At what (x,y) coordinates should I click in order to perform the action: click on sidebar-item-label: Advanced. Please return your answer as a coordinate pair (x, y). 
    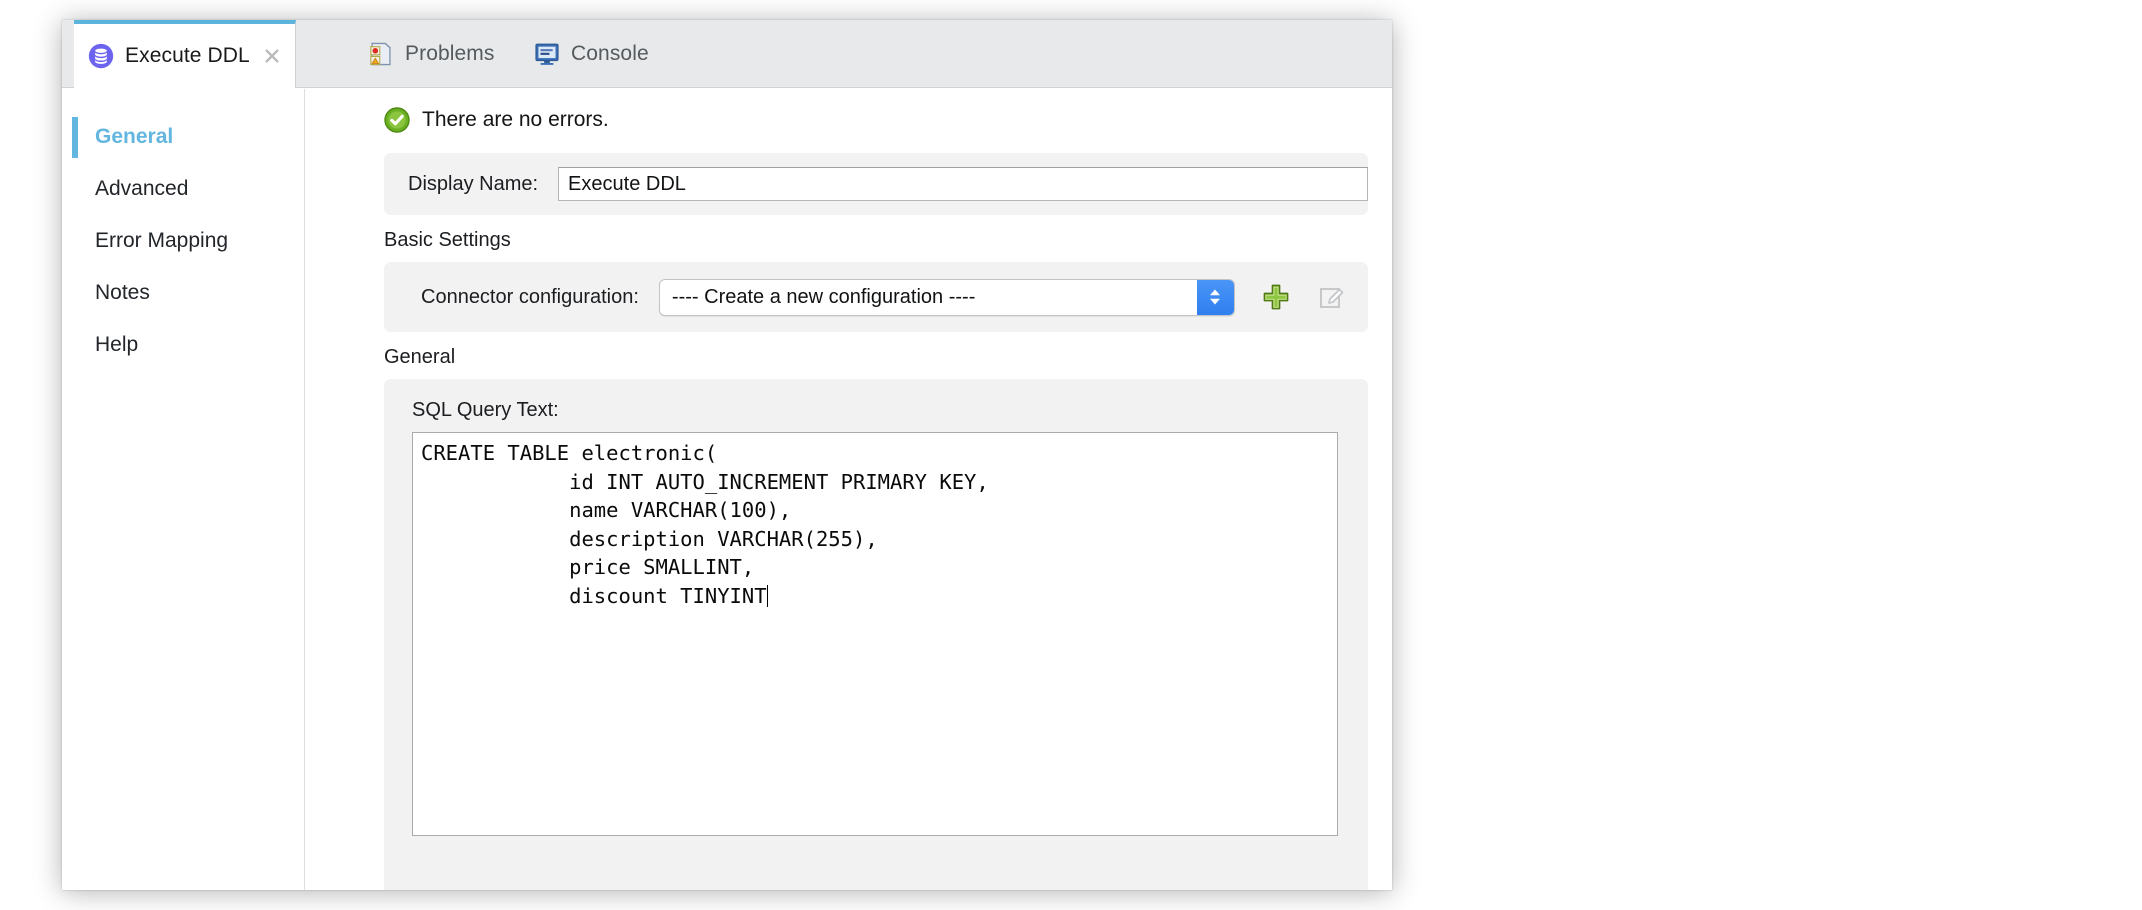
    Looking at the image, I should click on (142, 188).